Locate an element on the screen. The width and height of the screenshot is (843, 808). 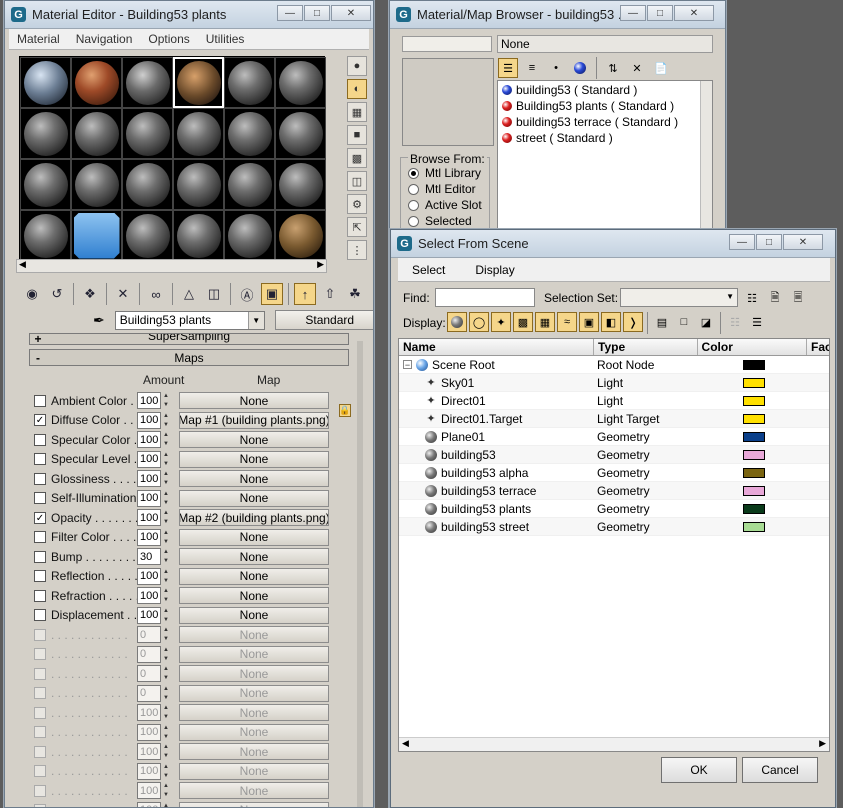
find-input is located at coordinates (485, 297).